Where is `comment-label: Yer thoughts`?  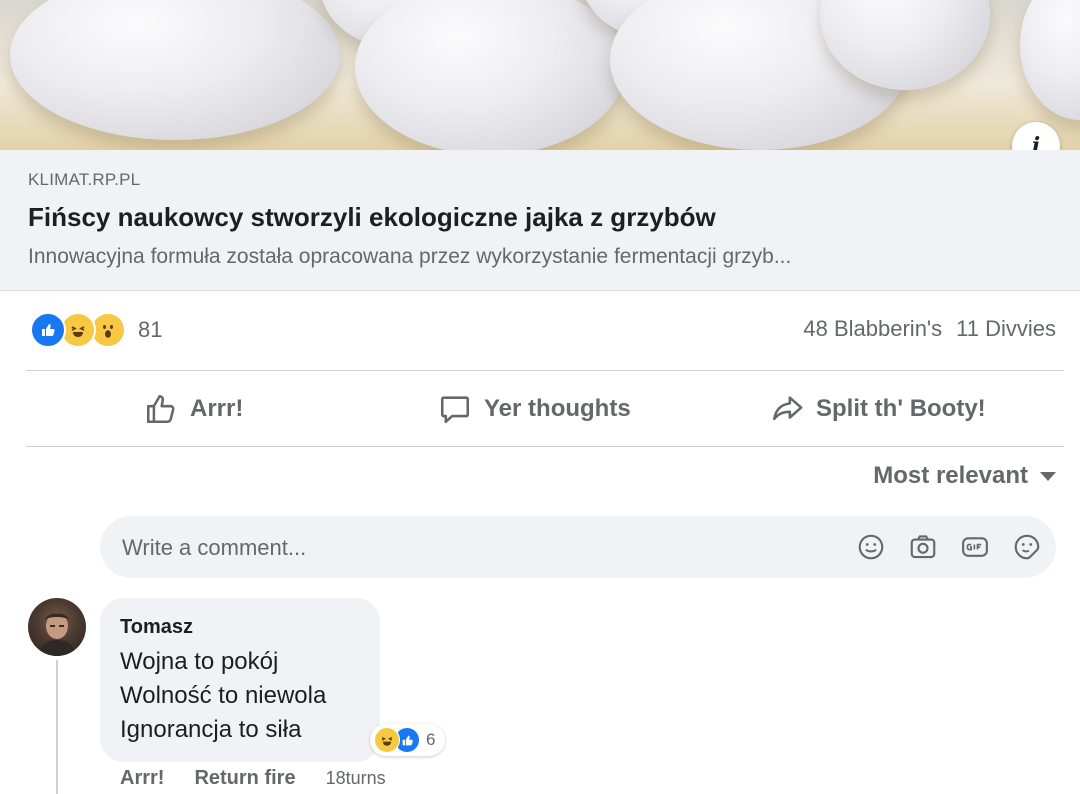
comment-label: Yer thoughts is located at coordinates (557, 408).